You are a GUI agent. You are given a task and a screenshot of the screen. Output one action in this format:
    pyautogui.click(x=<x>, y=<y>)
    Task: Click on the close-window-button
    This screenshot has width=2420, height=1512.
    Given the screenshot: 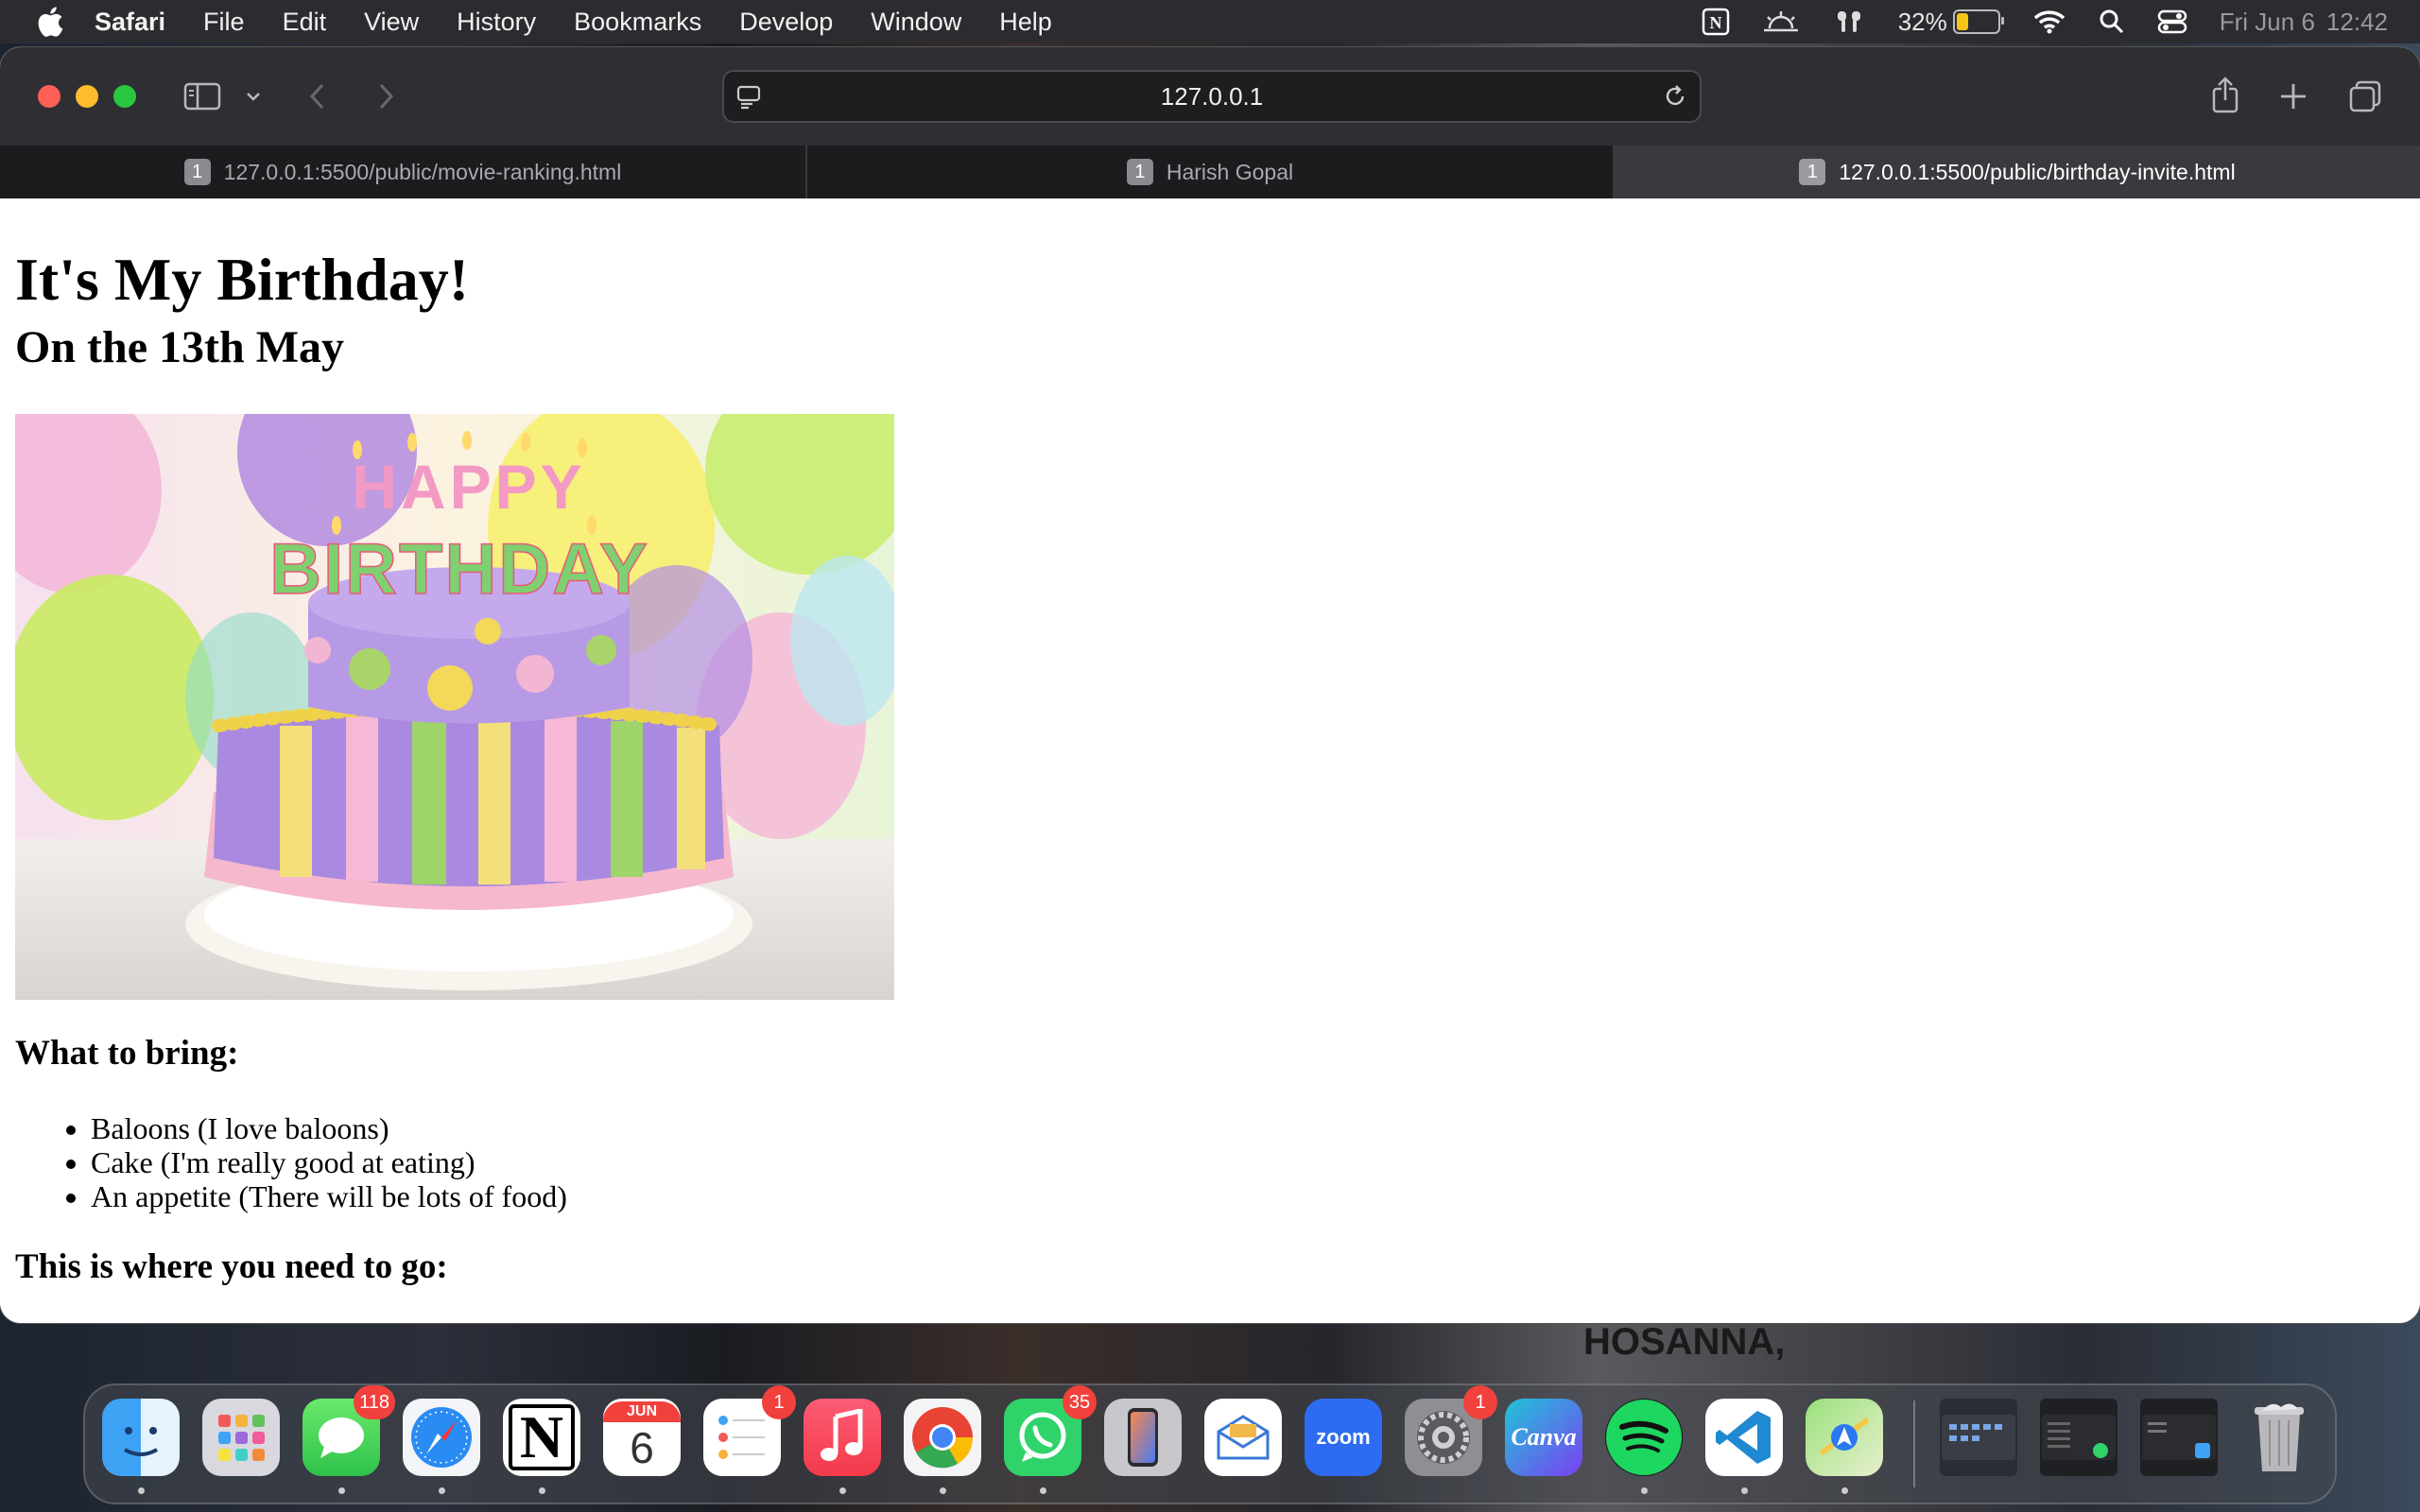 What is the action you would take?
    pyautogui.click(x=49, y=96)
    